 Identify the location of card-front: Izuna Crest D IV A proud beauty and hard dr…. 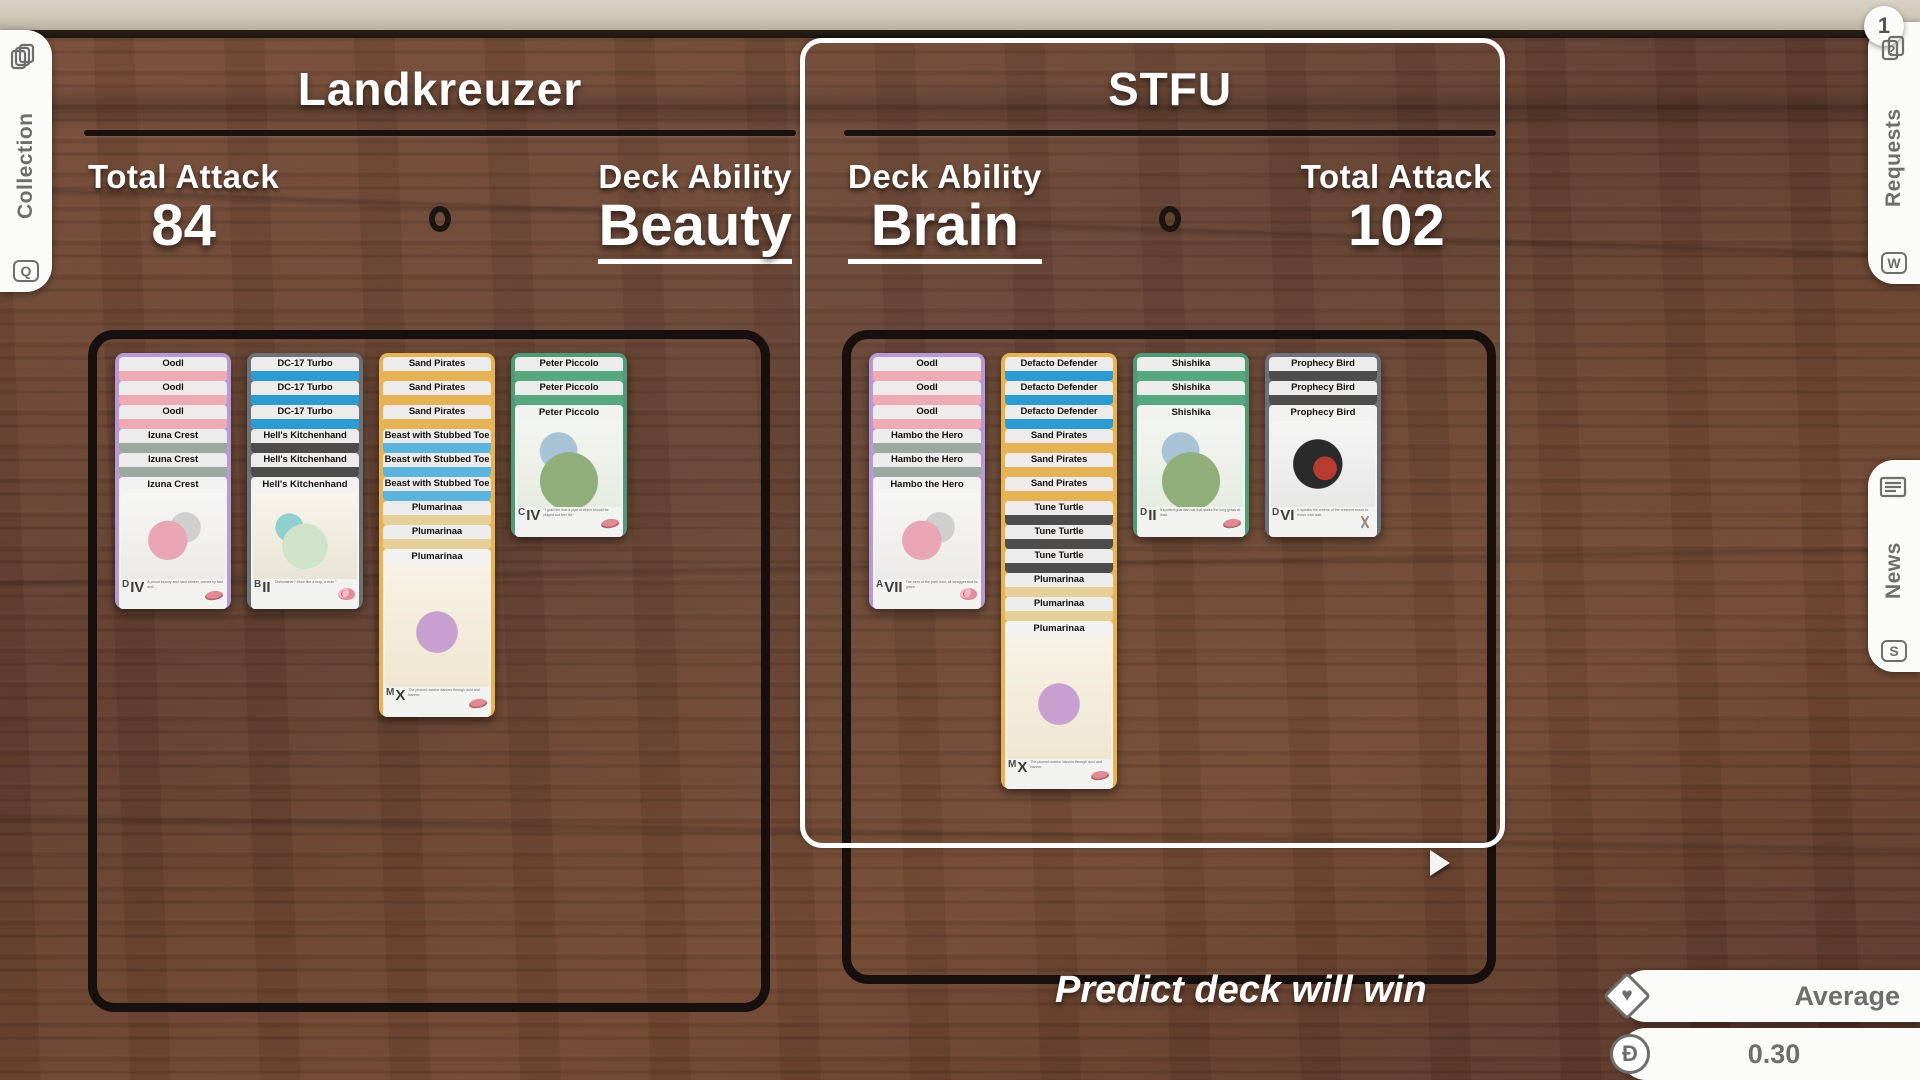
(173, 543).